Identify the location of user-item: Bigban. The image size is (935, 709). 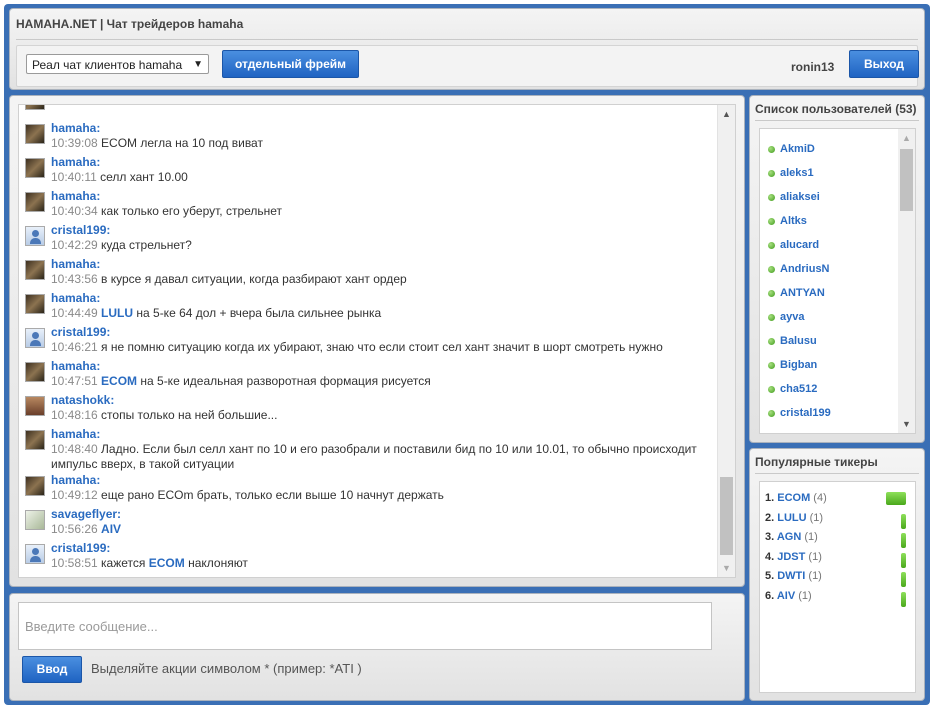
(792, 365).